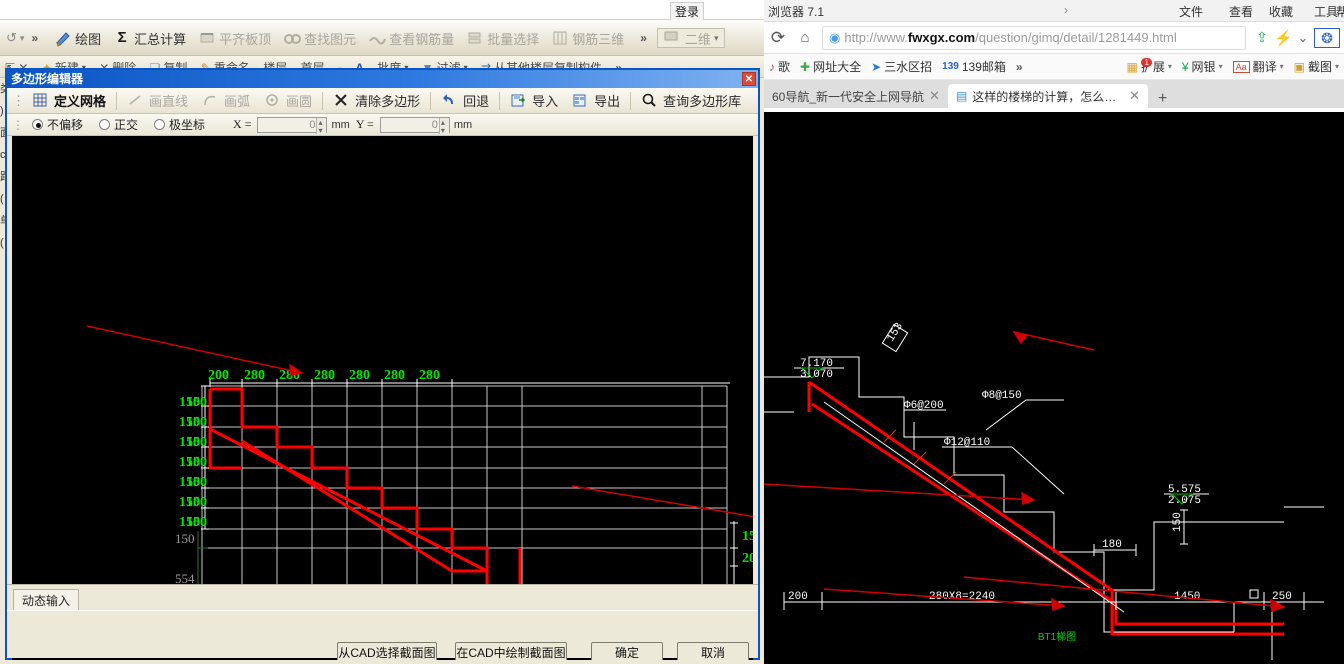 The height and width of the screenshot is (664, 1344). What do you see at coordinates (465, 101) in the screenshot?
I see `tool-undo: 回退` at bounding box center [465, 101].